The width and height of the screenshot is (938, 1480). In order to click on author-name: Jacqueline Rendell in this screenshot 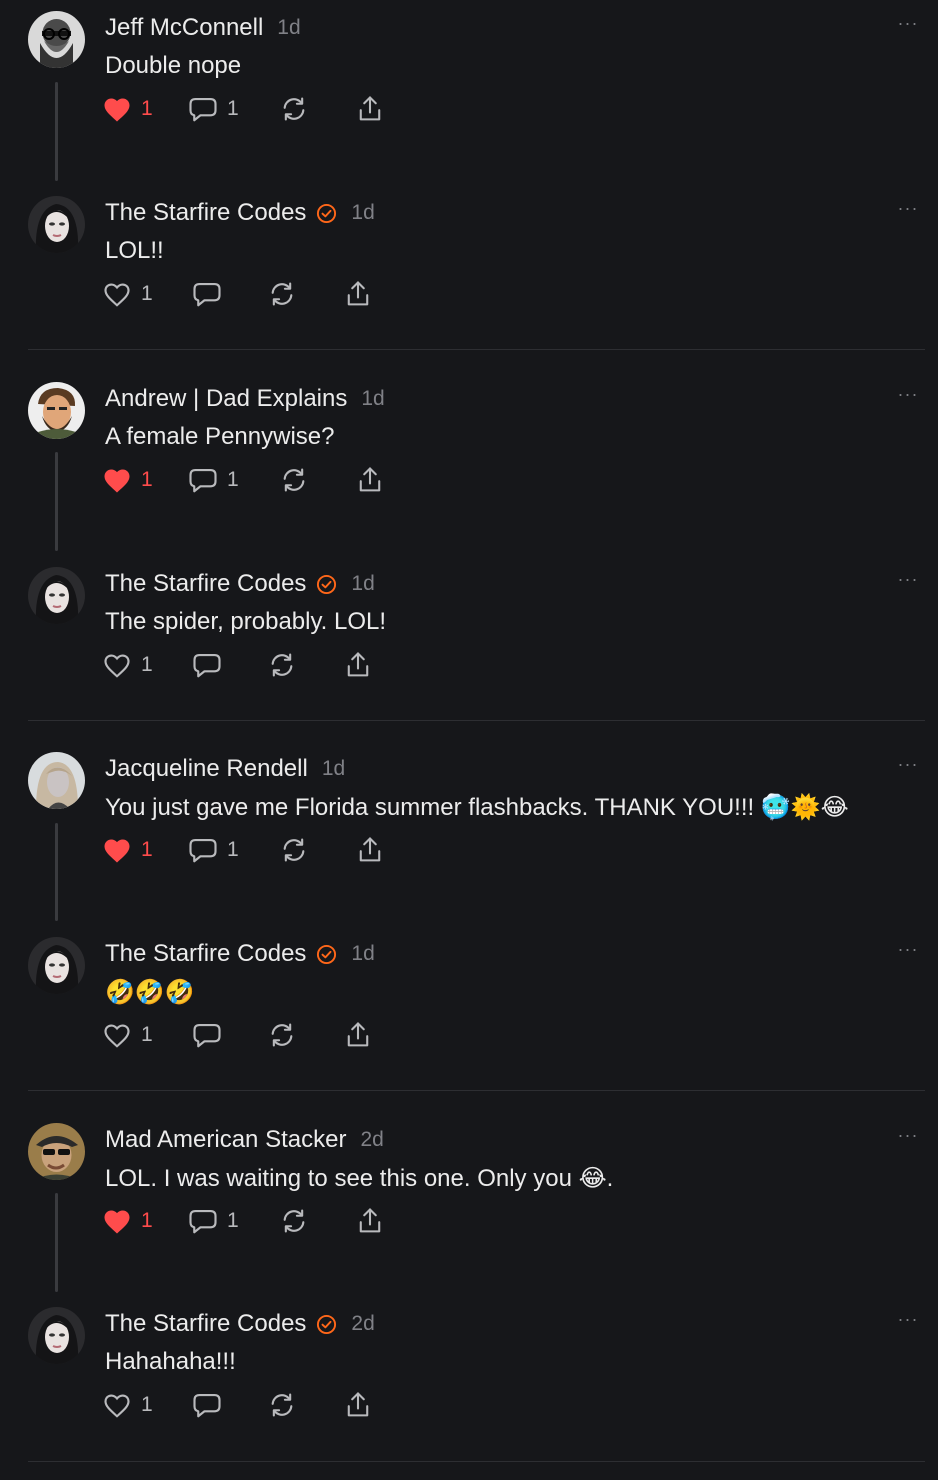, I will do `click(206, 769)`.